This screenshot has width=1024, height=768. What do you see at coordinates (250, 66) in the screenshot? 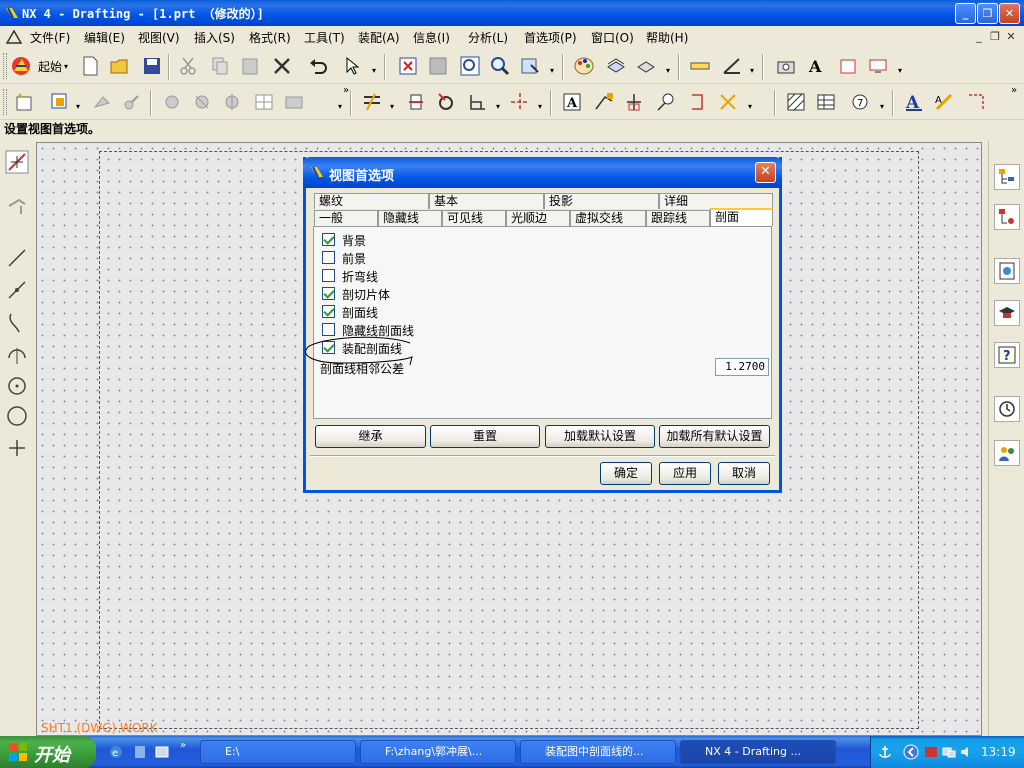
I see `paste-icon` at bounding box center [250, 66].